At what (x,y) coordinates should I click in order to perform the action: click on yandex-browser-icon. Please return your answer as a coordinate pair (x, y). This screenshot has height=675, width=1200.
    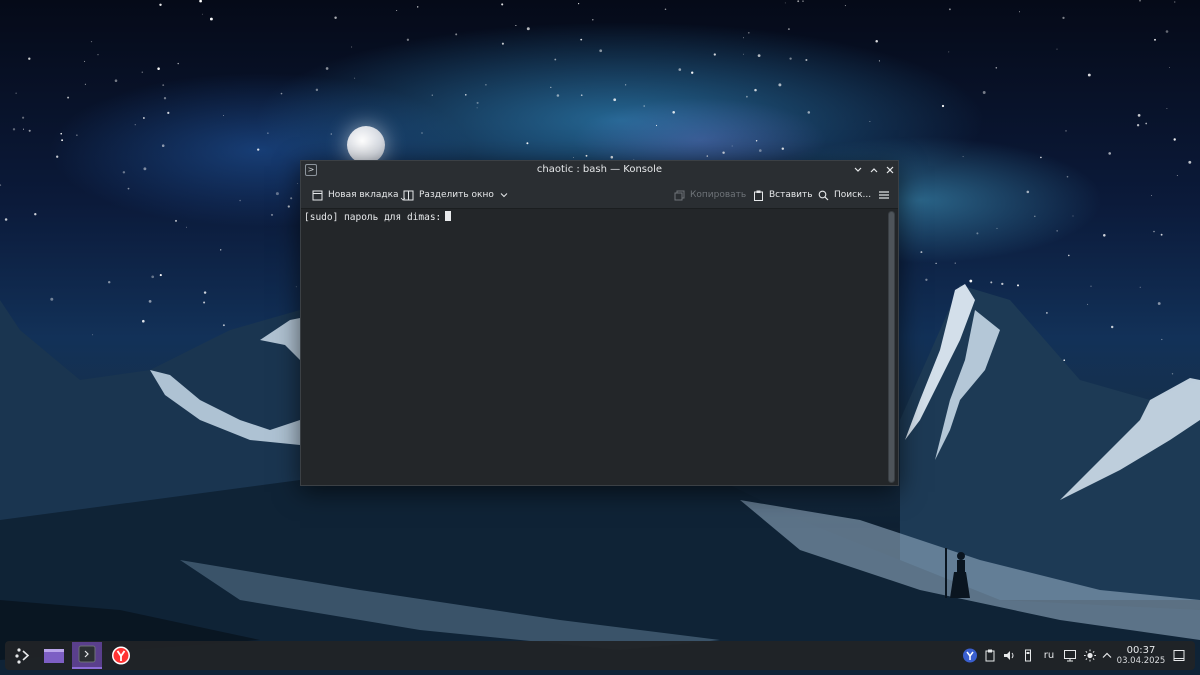
    Looking at the image, I should click on (121, 655).